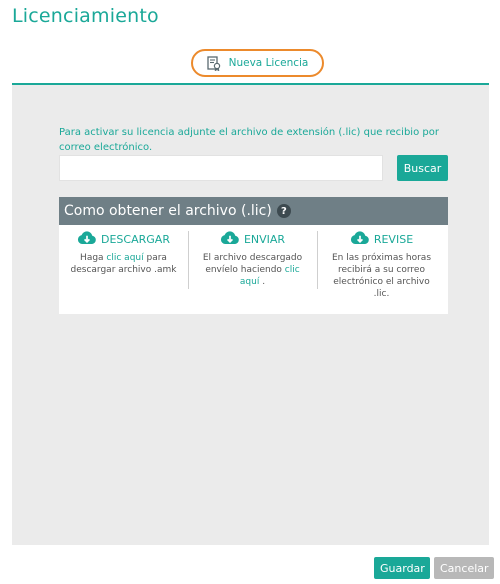 The width and height of the screenshot is (500, 584). I want to click on howto-title: Como obtener el archivo (.lic), so click(168, 211).